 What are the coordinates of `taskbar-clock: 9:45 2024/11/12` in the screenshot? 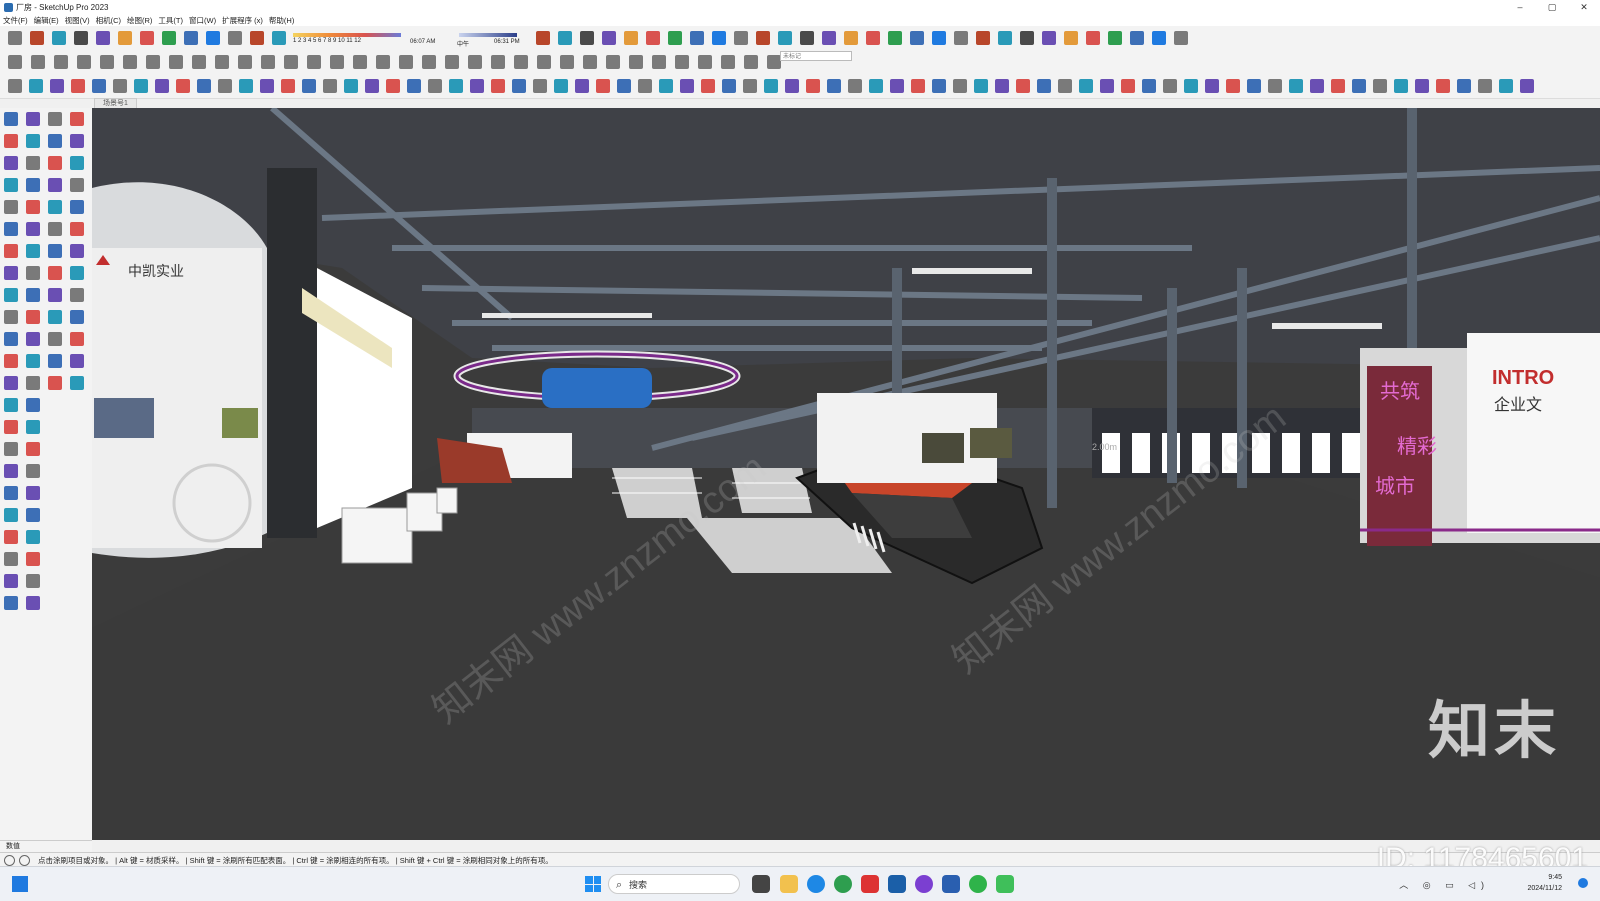 It's located at (1544, 883).